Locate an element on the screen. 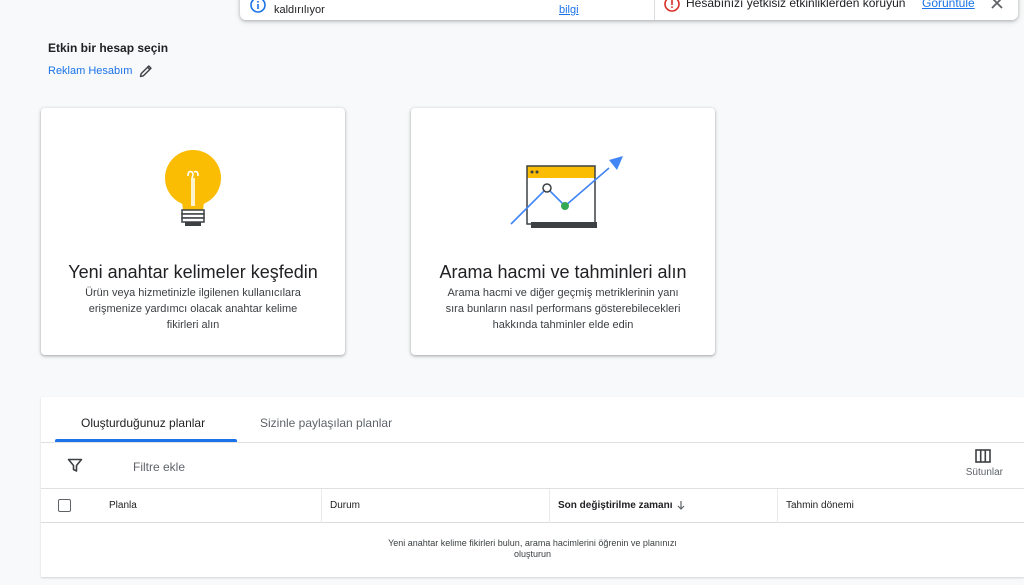 The height and width of the screenshot is (585, 1024). info-icon is located at coordinates (258, 6).